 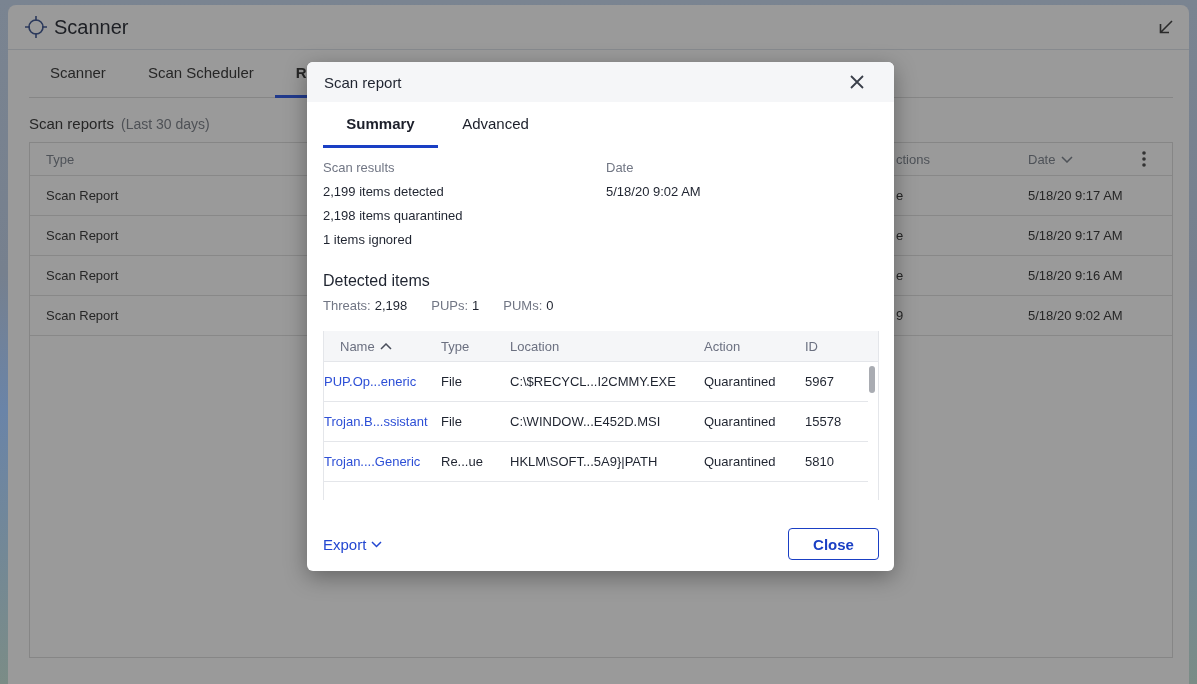 What do you see at coordinates (376, 421) in the screenshot?
I see `item-link: Trojan.B...ssistant` at bounding box center [376, 421].